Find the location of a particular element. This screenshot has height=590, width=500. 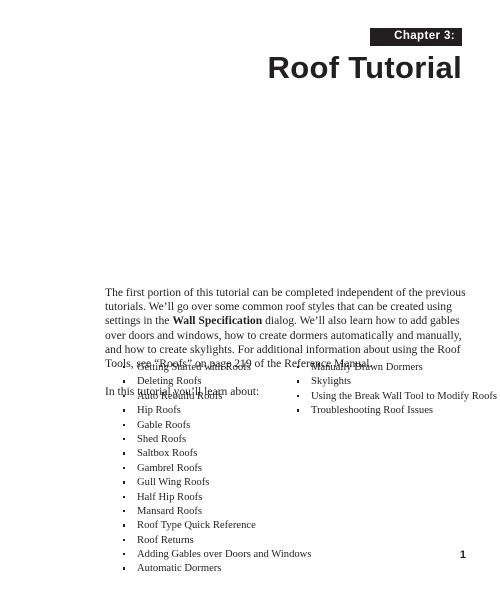

topic-label: Troubleshooting Roof Issues is located at coordinates (372, 411).